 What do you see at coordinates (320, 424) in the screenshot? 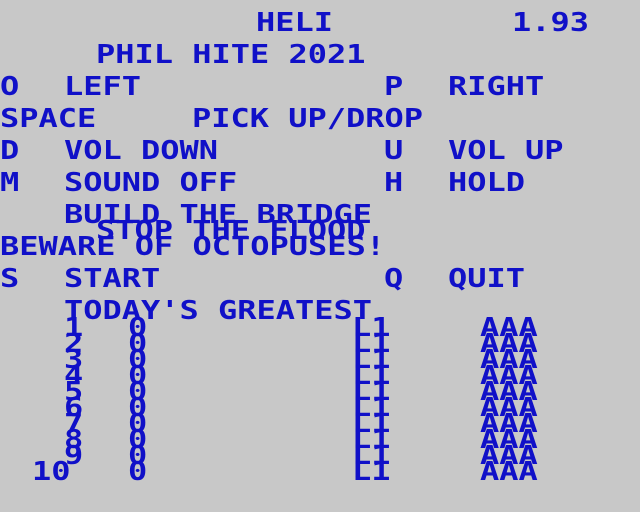
I see `high-score-row: 7 0 L1 AAA` at bounding box center [320, 424].